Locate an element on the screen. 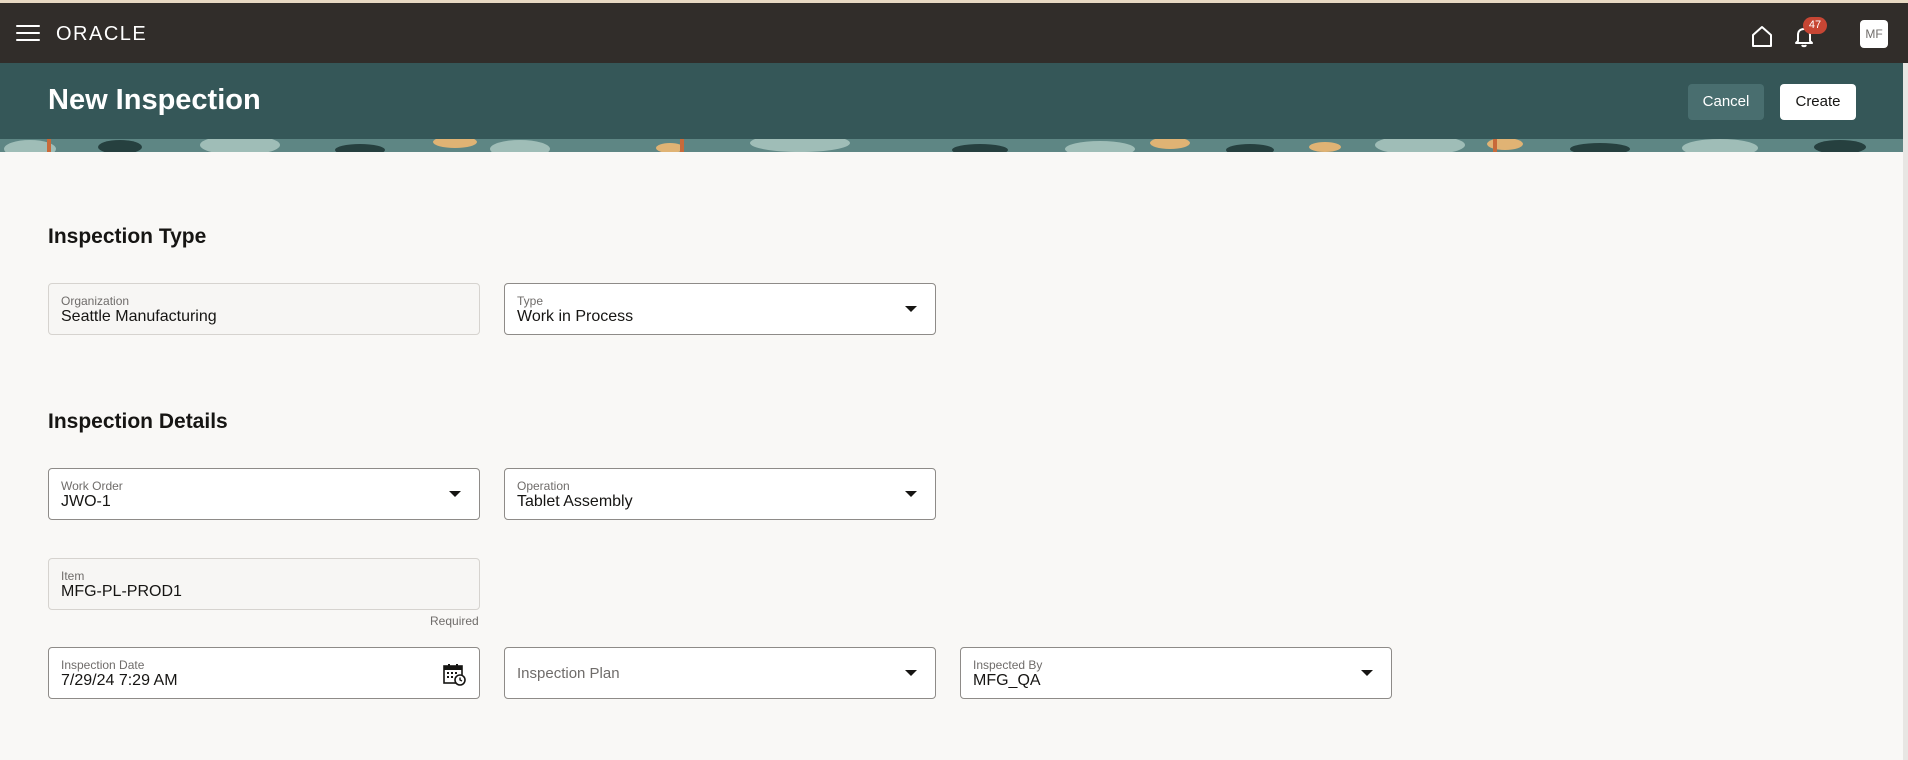 This screenshot has width=1908, height=760. inspection-plan-select: Inspection Plan is located at coordinates (720, 673).